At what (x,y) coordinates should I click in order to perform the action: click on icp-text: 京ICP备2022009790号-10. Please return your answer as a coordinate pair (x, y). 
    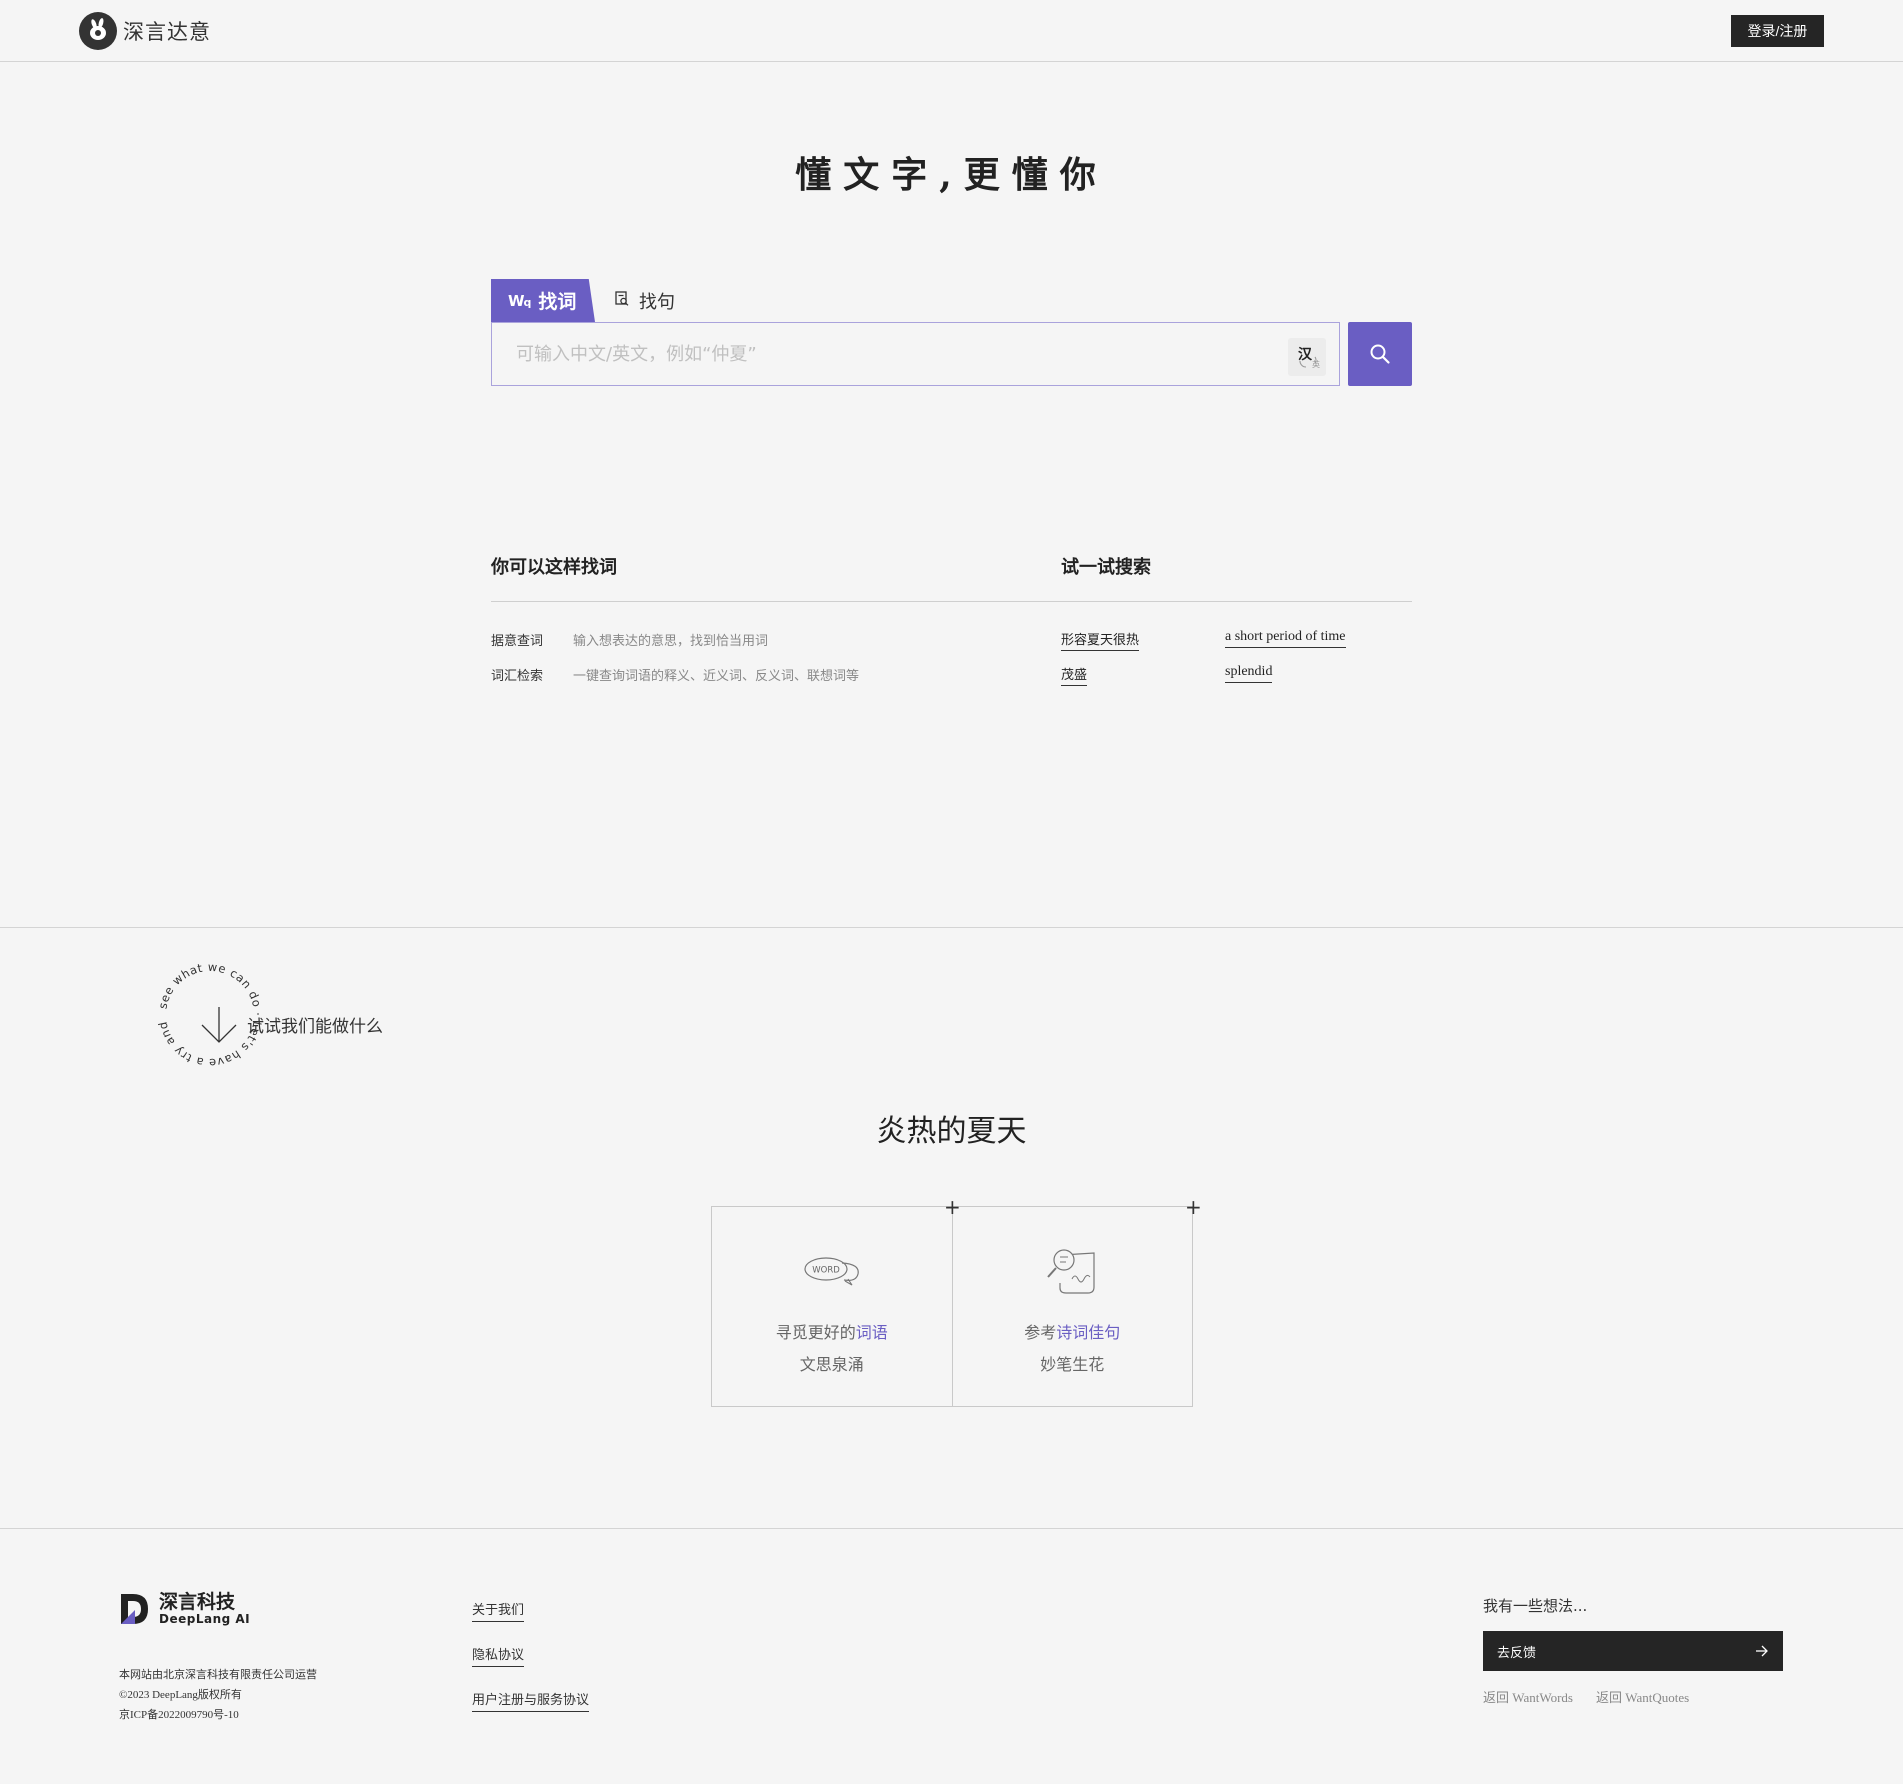
    Looking at the image, I should click on (179, 1715).